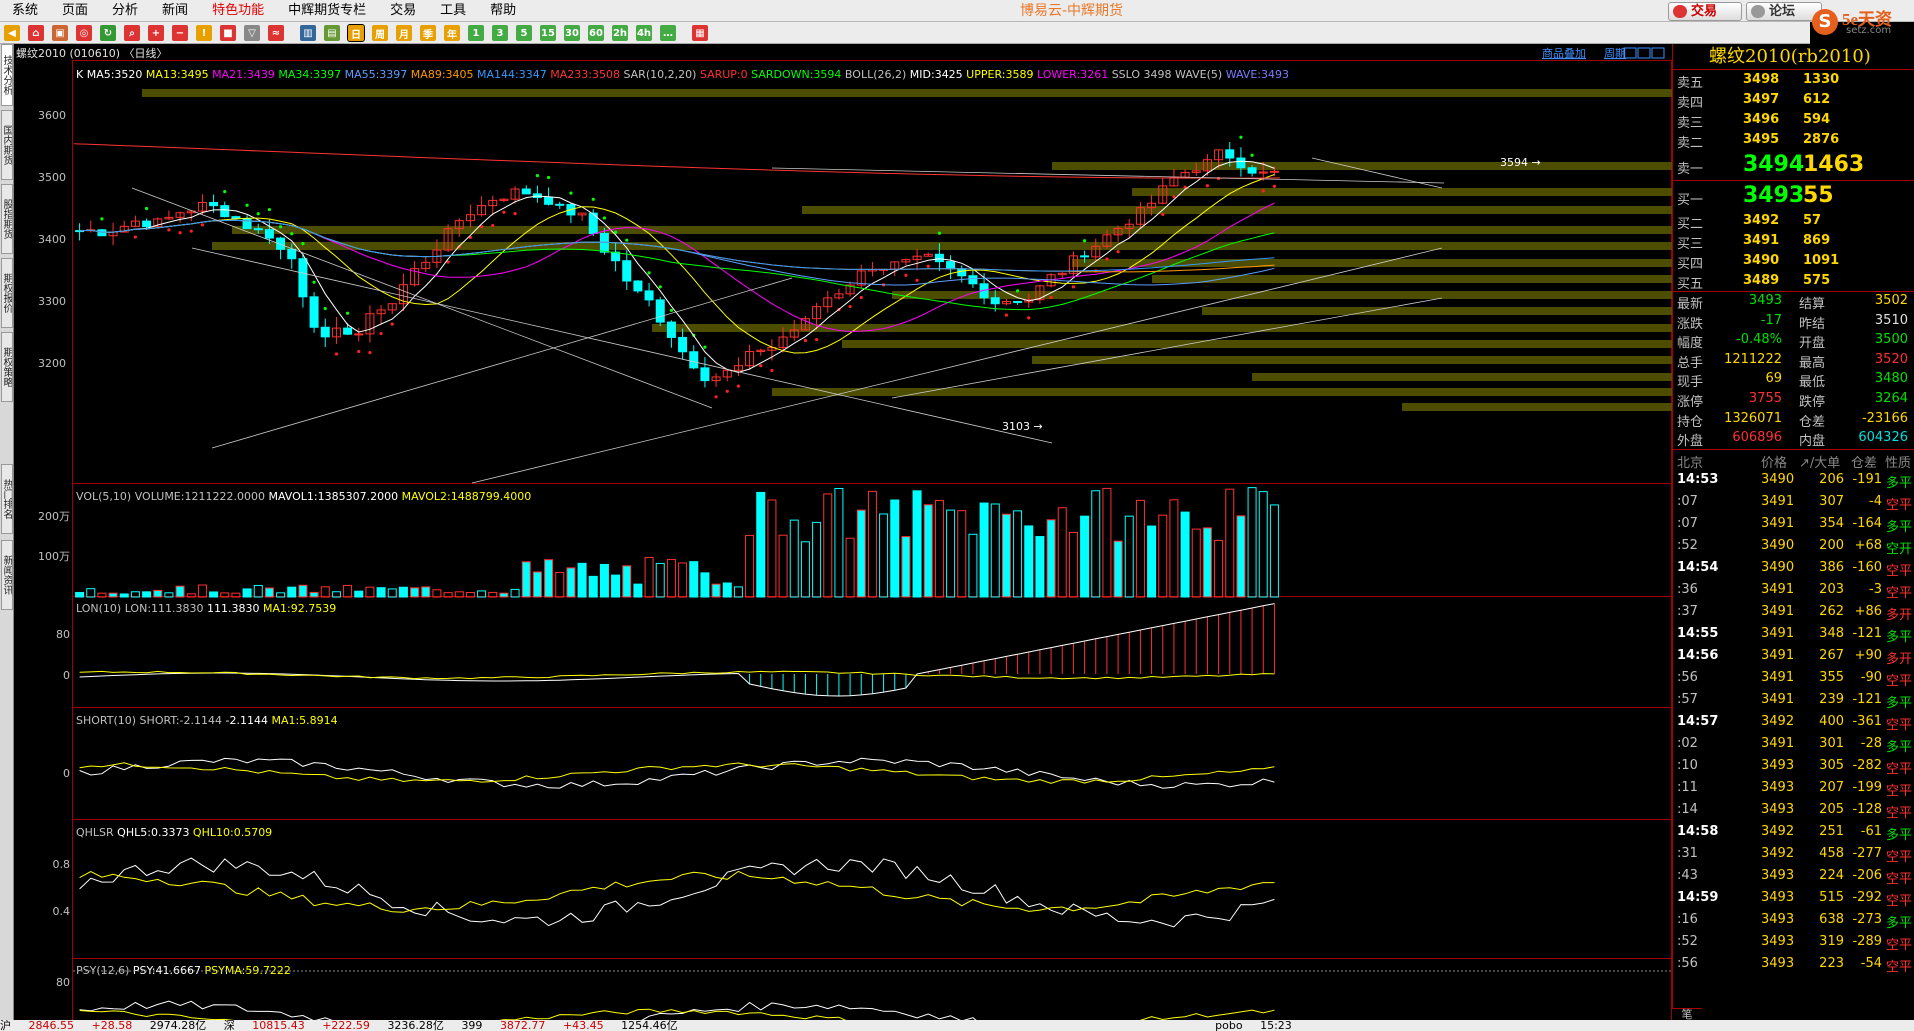 Image resolution: width=1914 pixels, height=1031 pixels. What do you see at coordinates (1794, 657) in the screenshot?
I see `tick-row: 14:56 3491 267 +90 多开` at bounding box center [1794, 657].